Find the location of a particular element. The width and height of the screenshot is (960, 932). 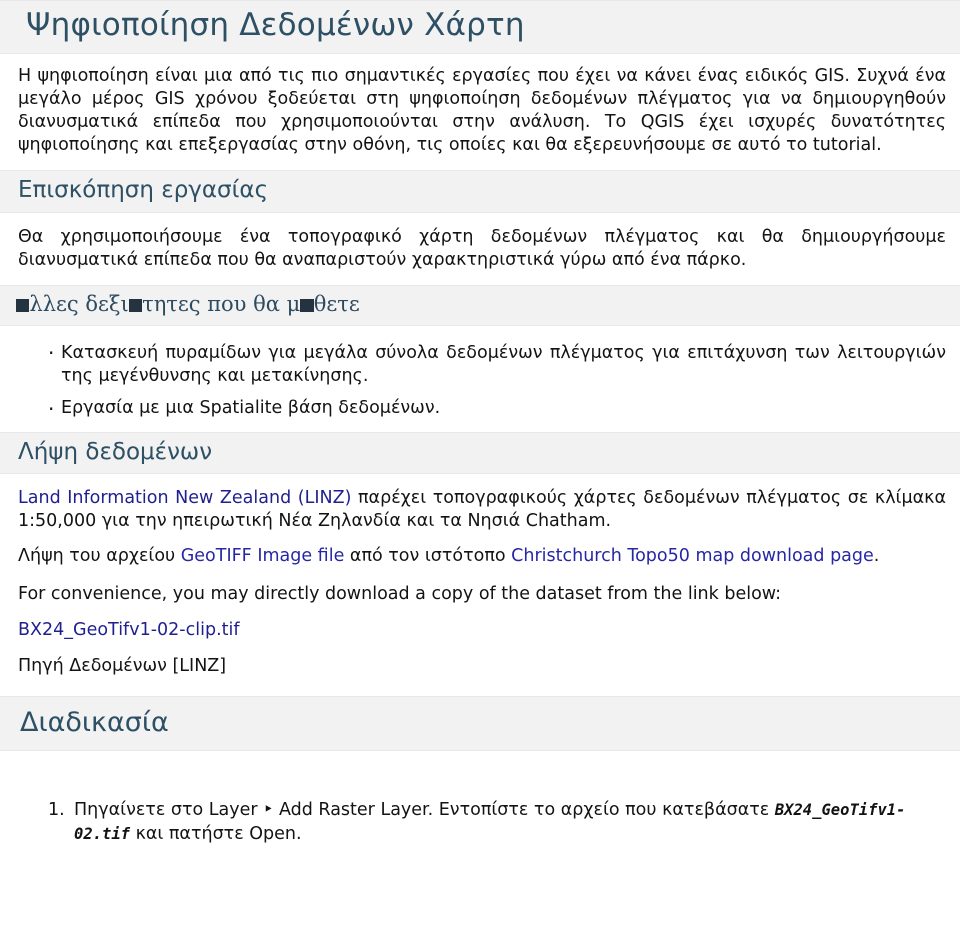

overview-heading: Επισκόπηση εργασίας is located at coordinates (143, 190).